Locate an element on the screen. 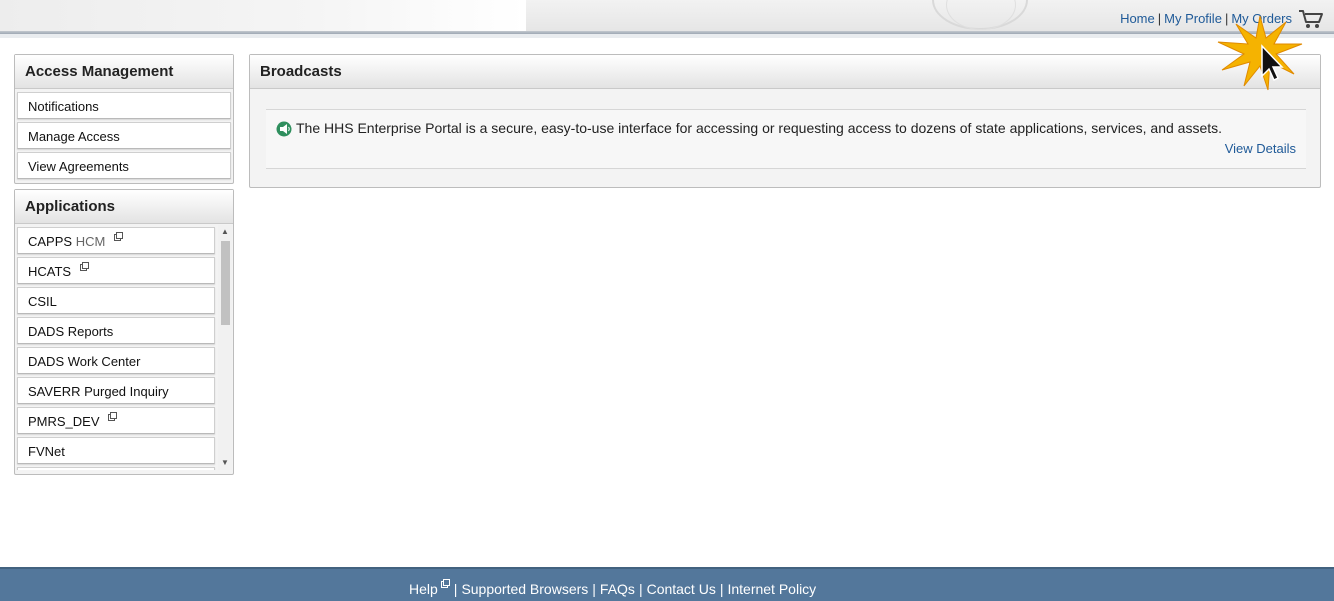 The width and height of the screenshot is (1334, 601). supported-browsers-link: Supported Browsers is located at coordinates (524, 589).